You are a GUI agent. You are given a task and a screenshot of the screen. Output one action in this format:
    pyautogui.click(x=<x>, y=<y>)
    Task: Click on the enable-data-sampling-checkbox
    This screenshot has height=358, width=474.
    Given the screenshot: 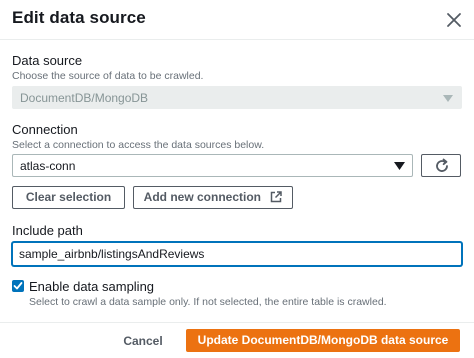 What is the action you would take?
    pyautogui.click(x=18, y=286)
    